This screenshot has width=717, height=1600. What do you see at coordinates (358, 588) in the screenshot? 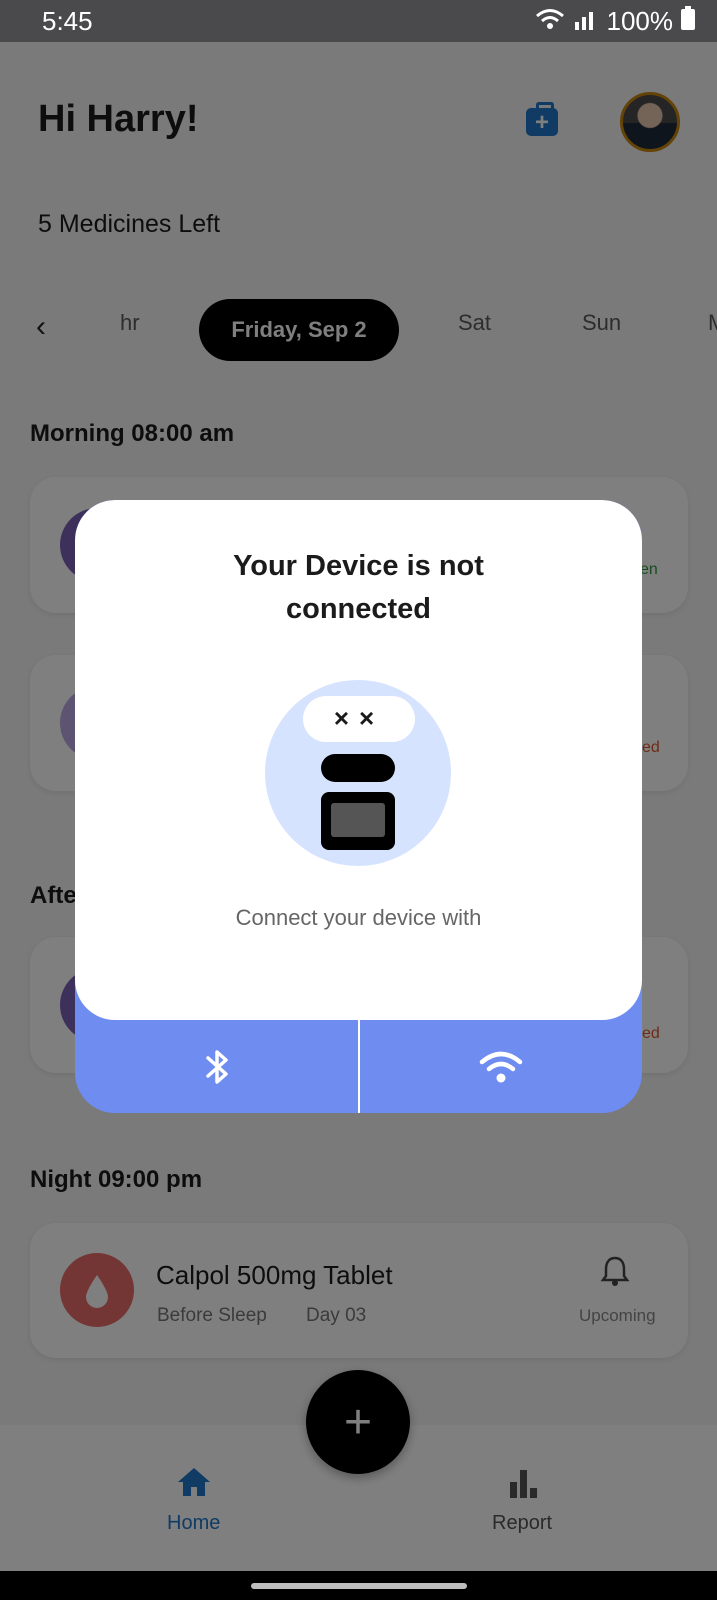
I see `modal-title: Your Device is not connected` at bounding box center [358, 588].